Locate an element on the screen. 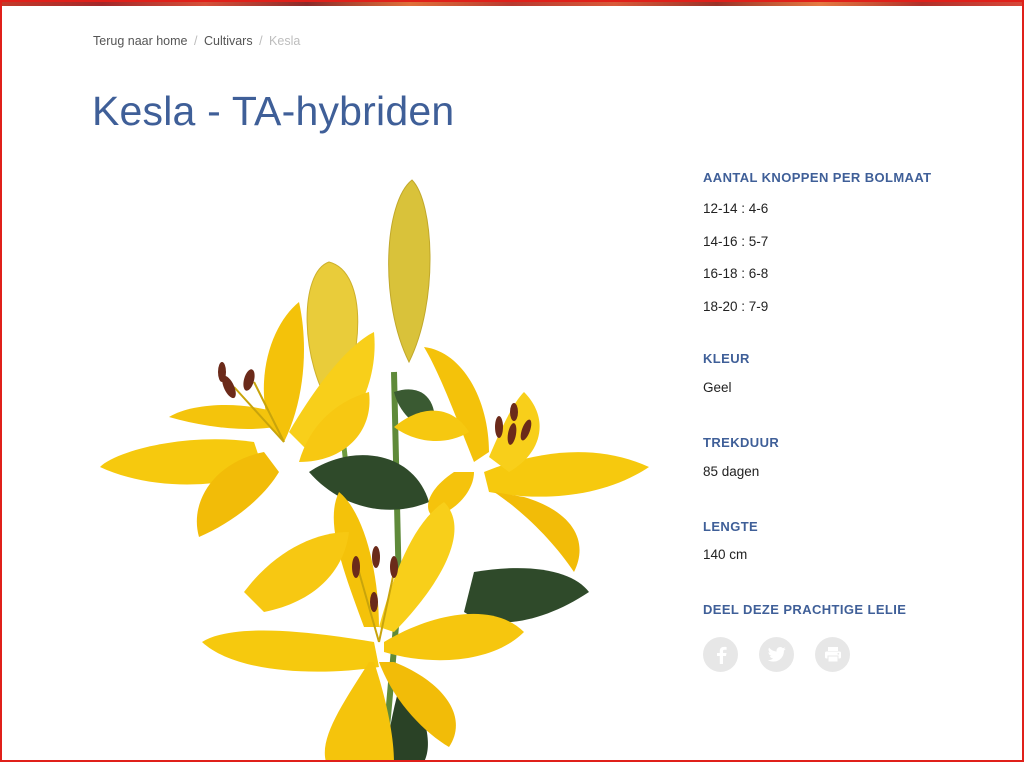 The image size is (1024, 762). print-icon is located at coordinates (832, 655).